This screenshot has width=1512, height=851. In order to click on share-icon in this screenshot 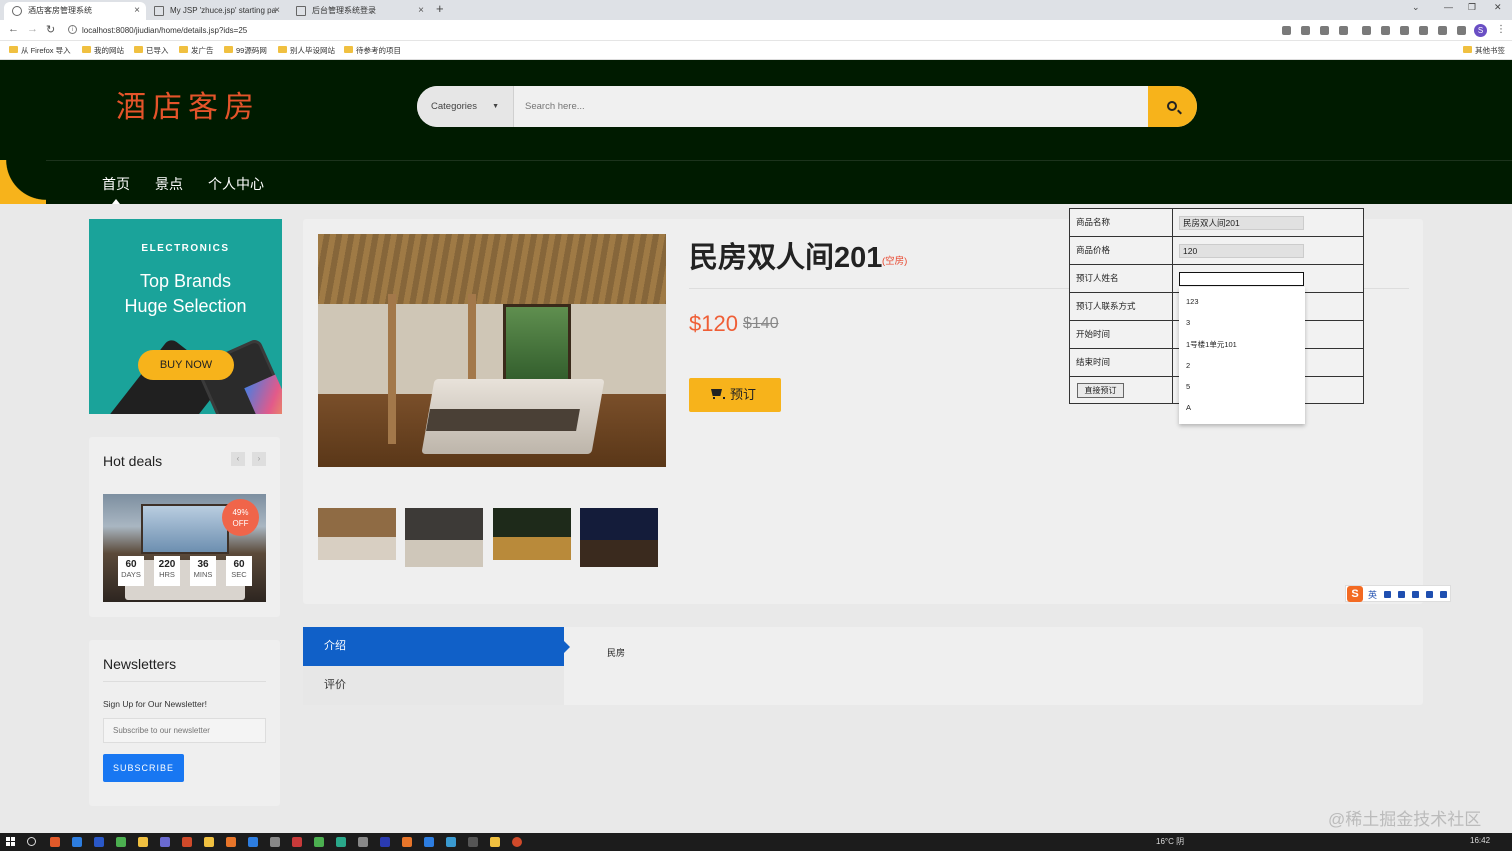, I will do `click(1324, 30)`.